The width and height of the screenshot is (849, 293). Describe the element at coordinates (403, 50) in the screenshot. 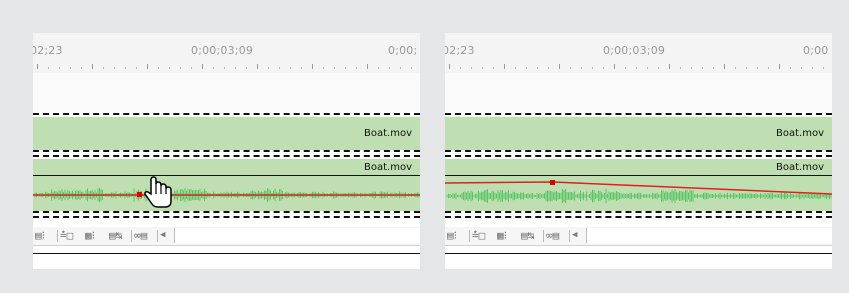

I see `timecode-label: 0;00;` at that location.